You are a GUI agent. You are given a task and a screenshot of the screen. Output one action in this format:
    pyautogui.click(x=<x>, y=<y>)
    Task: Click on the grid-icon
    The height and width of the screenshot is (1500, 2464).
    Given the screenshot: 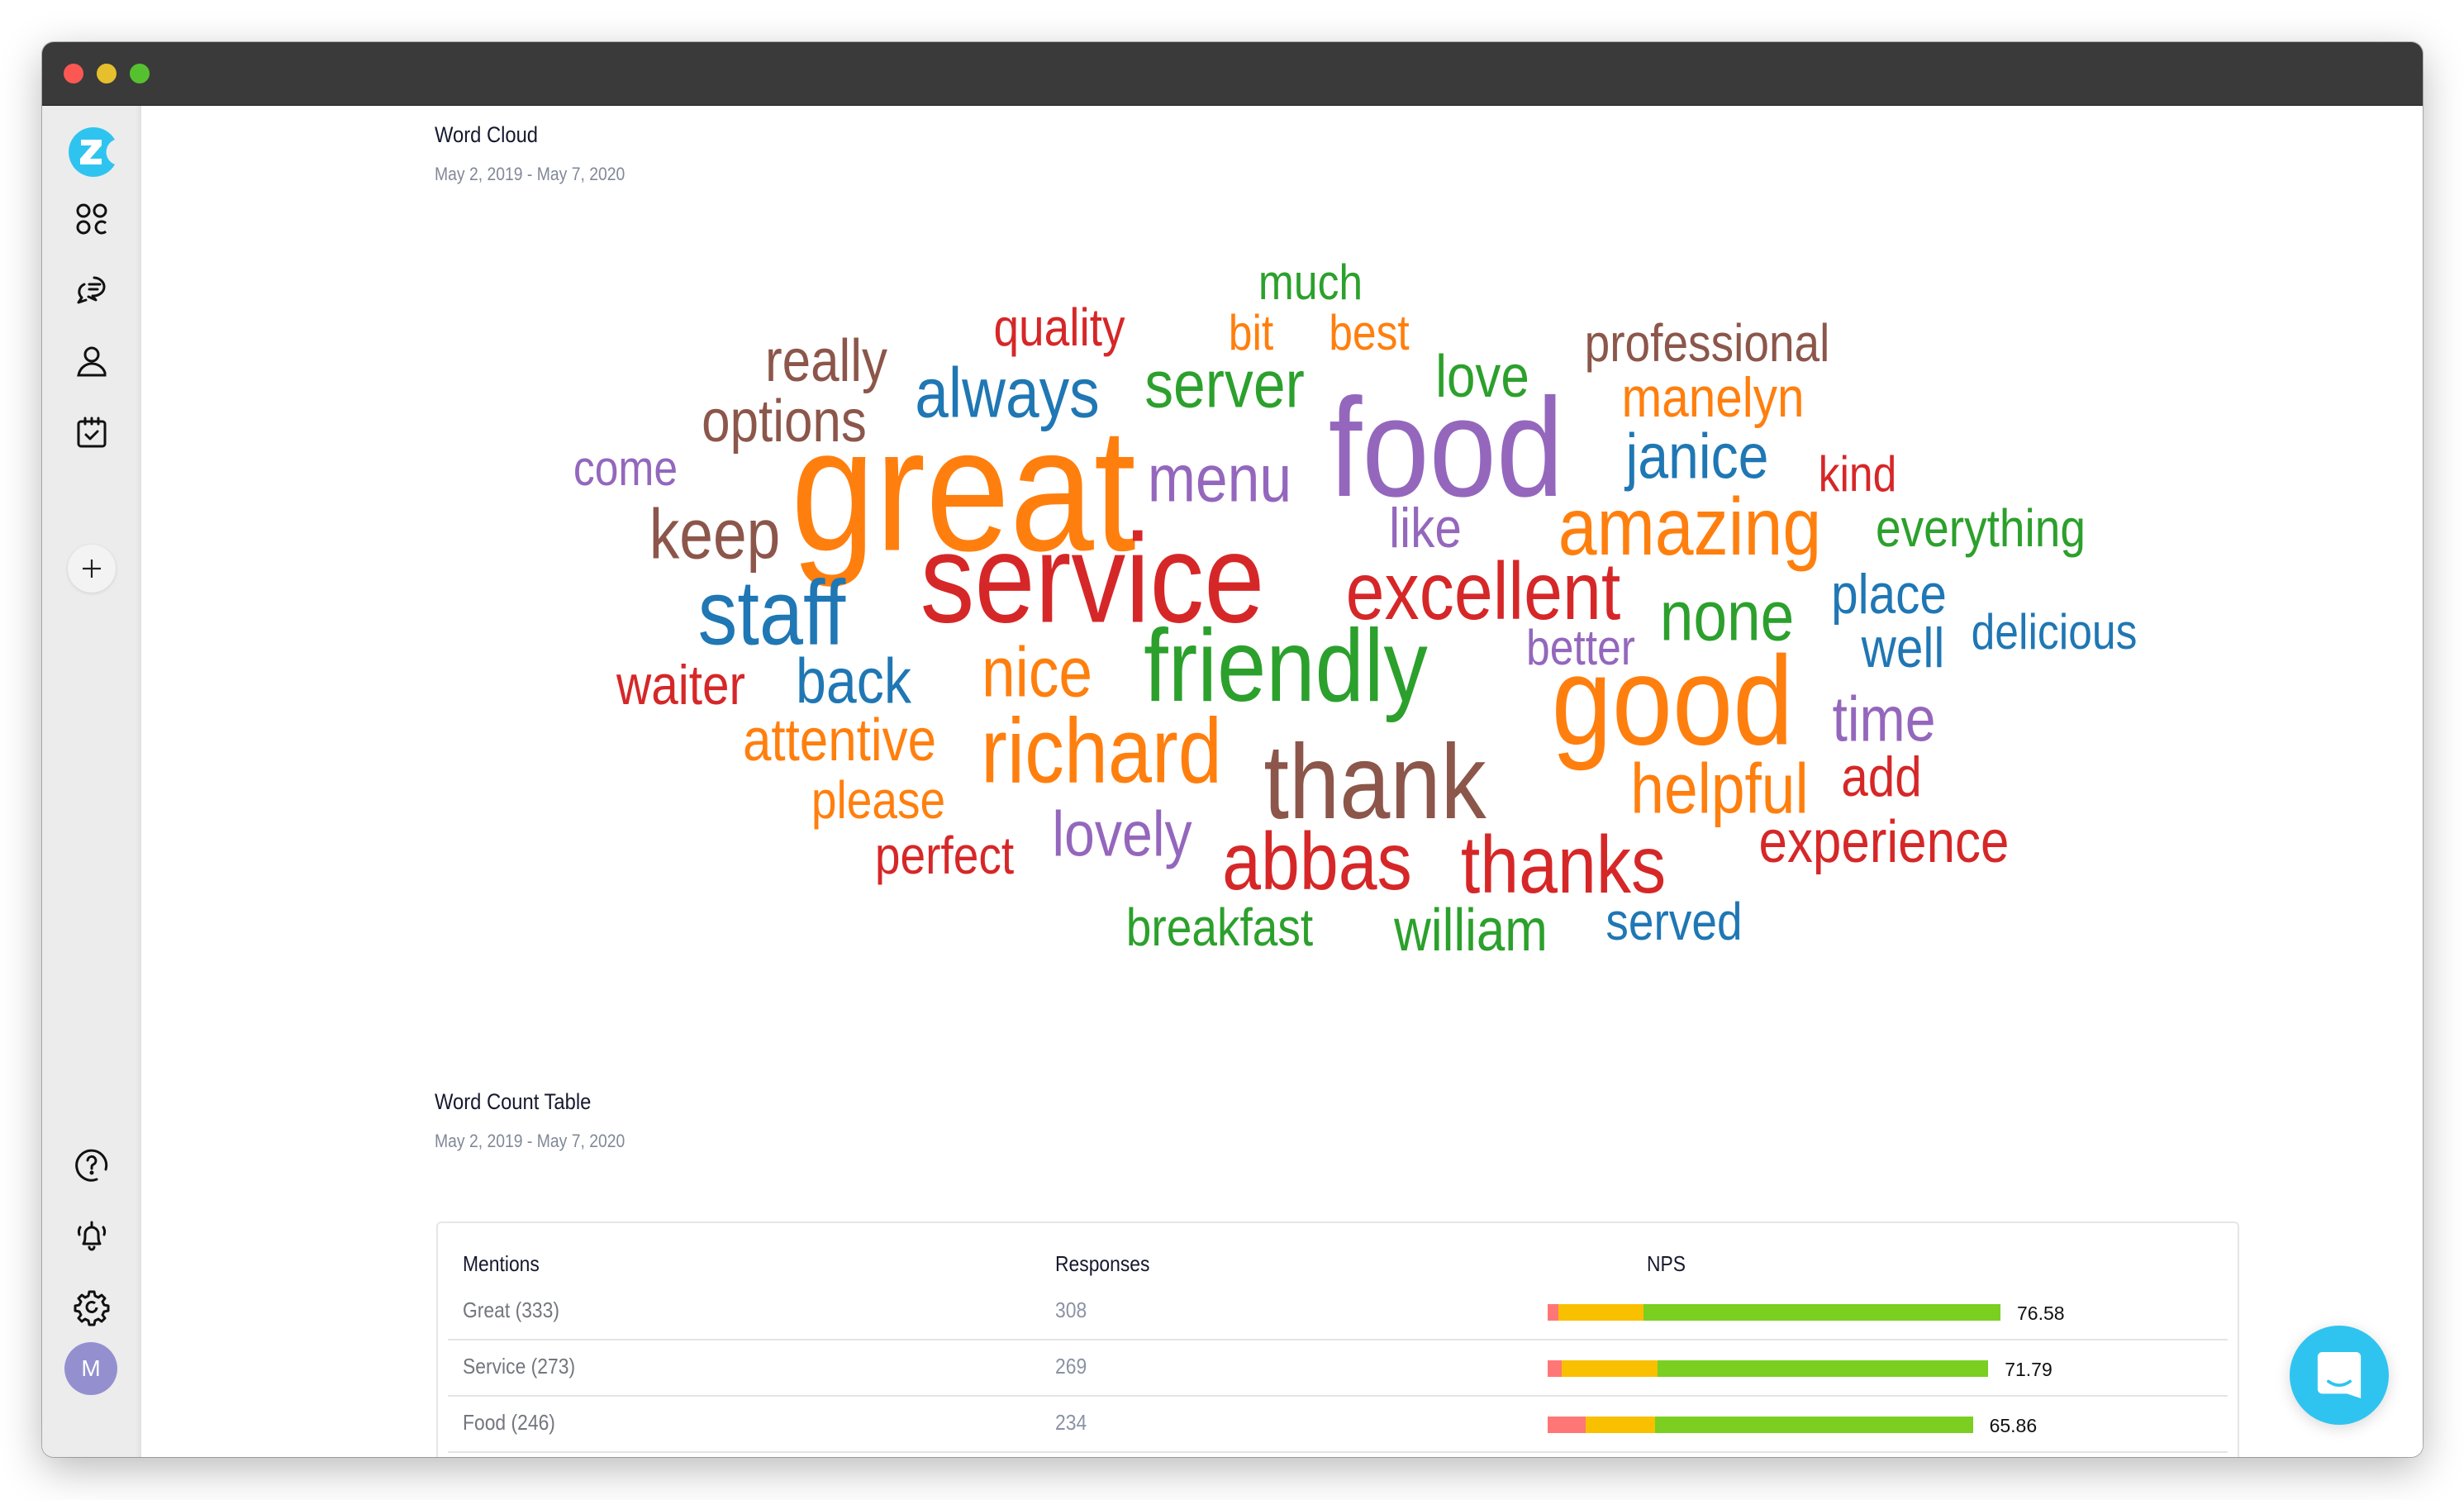 What is the action you would take?
    pyautogui.click(x=91, y=219)
    